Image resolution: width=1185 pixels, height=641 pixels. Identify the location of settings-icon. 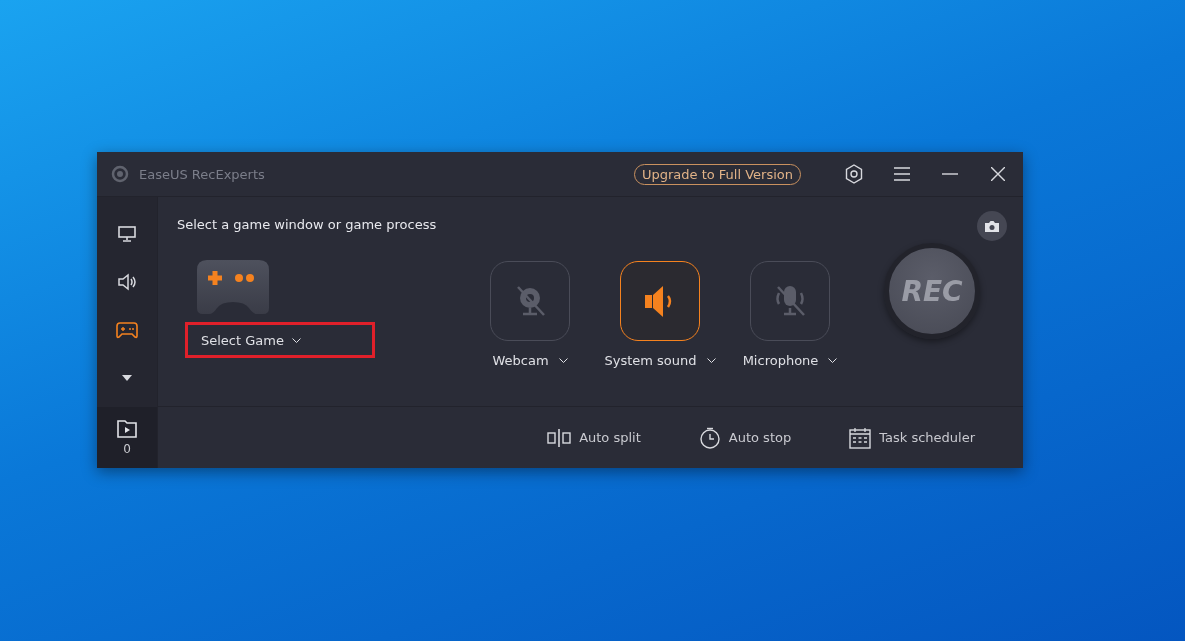
(854, 174).